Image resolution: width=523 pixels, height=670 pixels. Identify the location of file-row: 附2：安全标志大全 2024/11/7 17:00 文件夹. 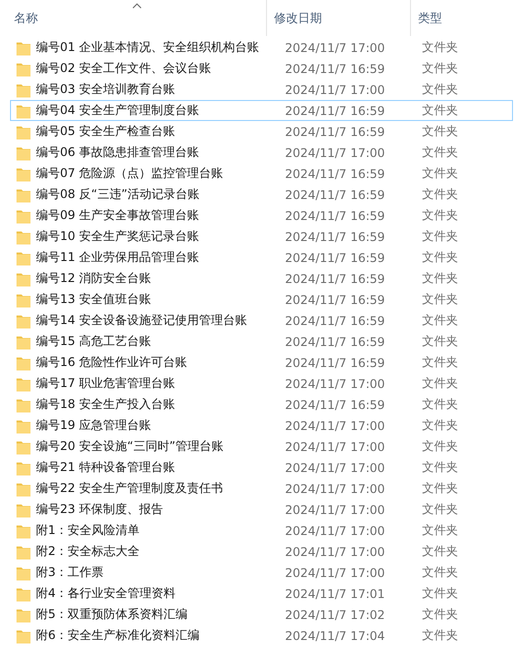
(261, 551).